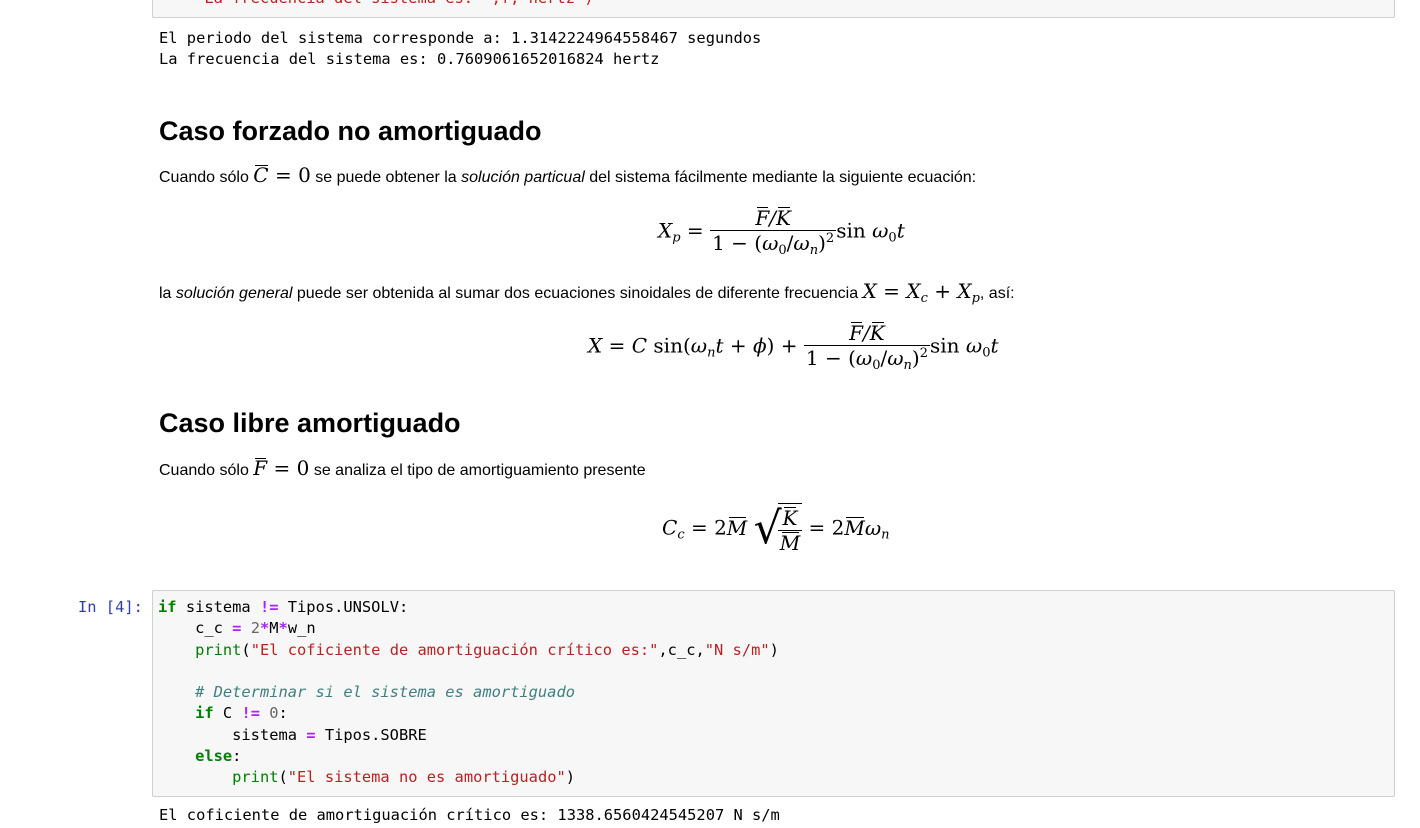  What do you see at coordinates (310, 423) in the screenshot?
I see `section-heading-free-damped: Caso libre amortiguado` at bounding box center [310, 423].